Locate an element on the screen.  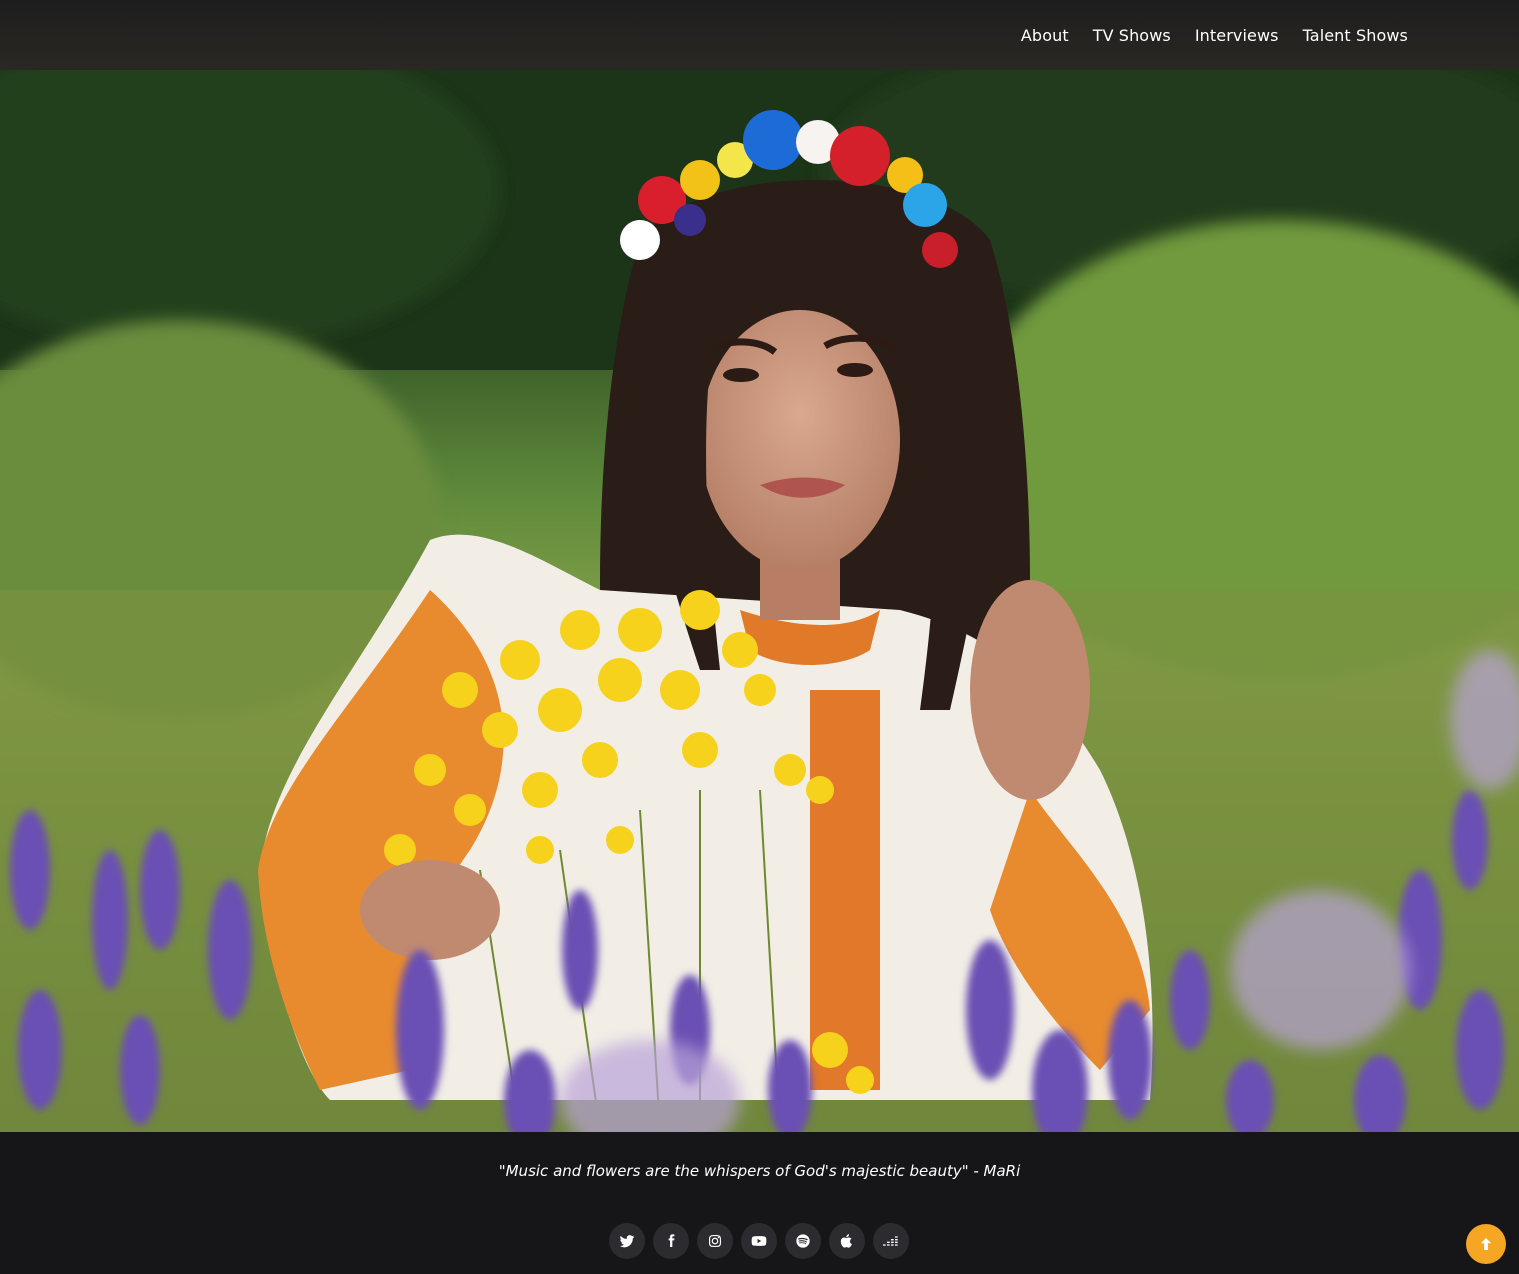
spotify-icon is located at coordinates (803, 1241).